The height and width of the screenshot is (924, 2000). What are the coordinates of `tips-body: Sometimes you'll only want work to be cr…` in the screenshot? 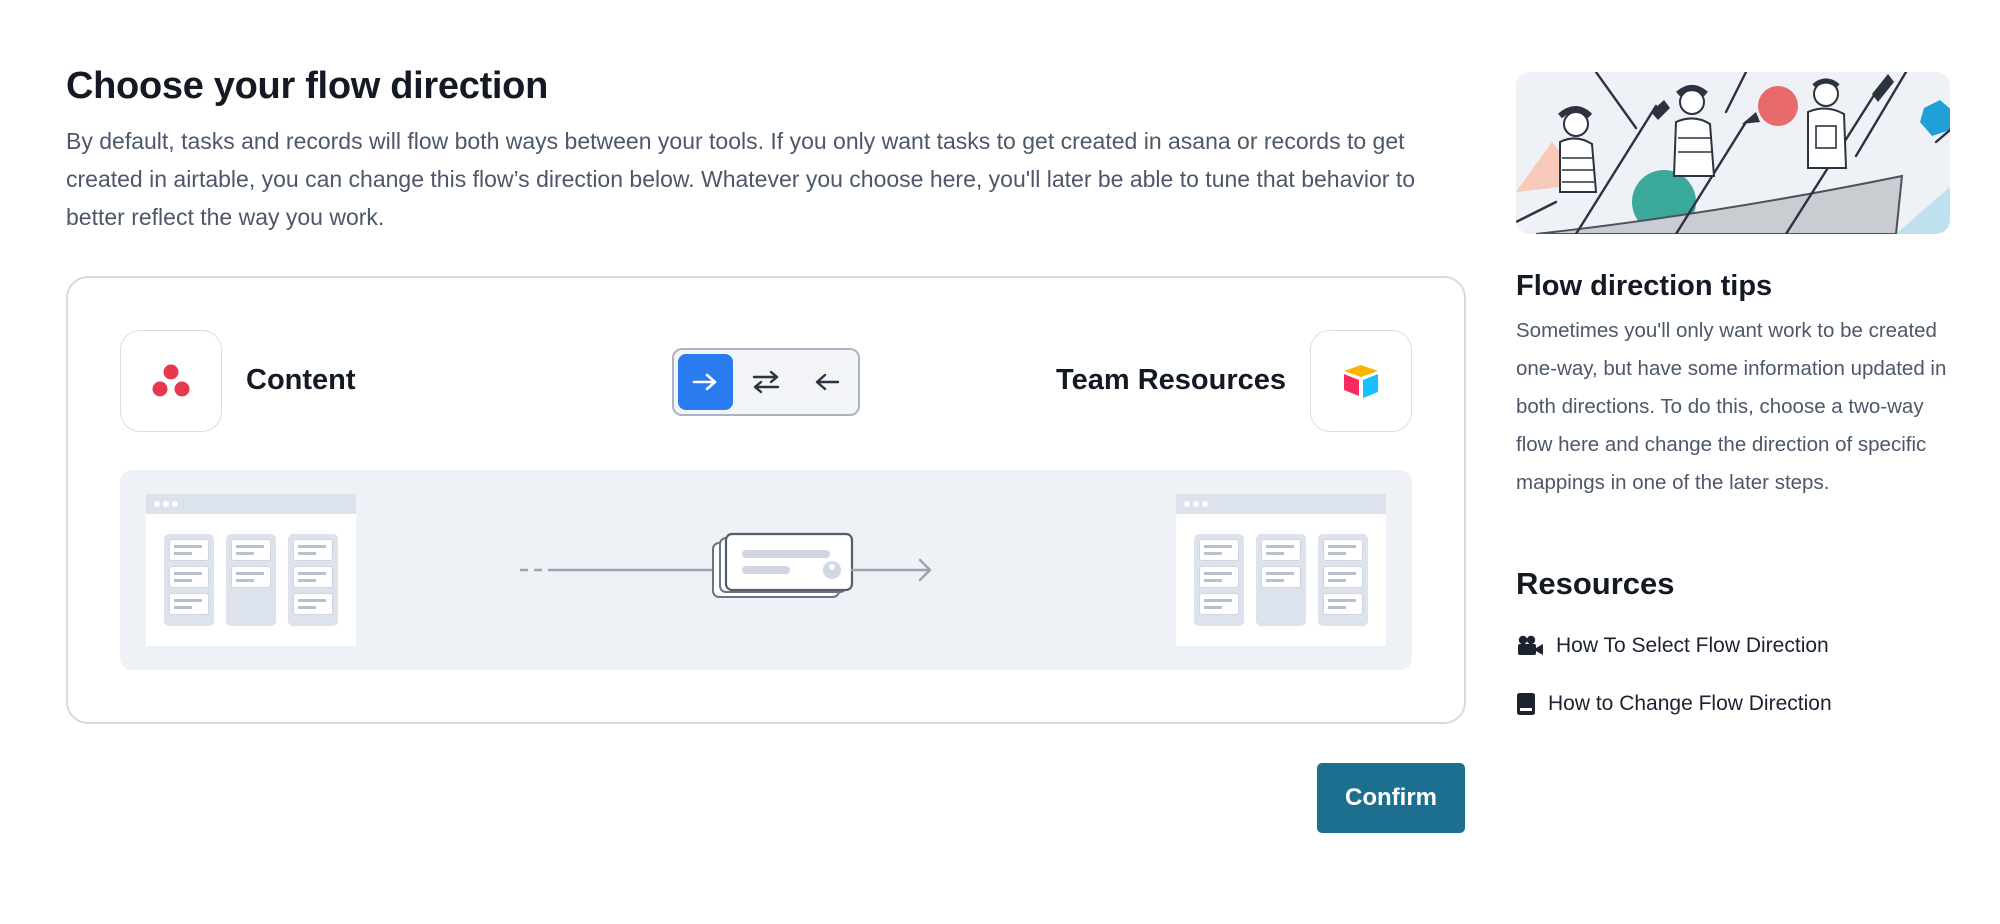 It's located at (1731, 406).